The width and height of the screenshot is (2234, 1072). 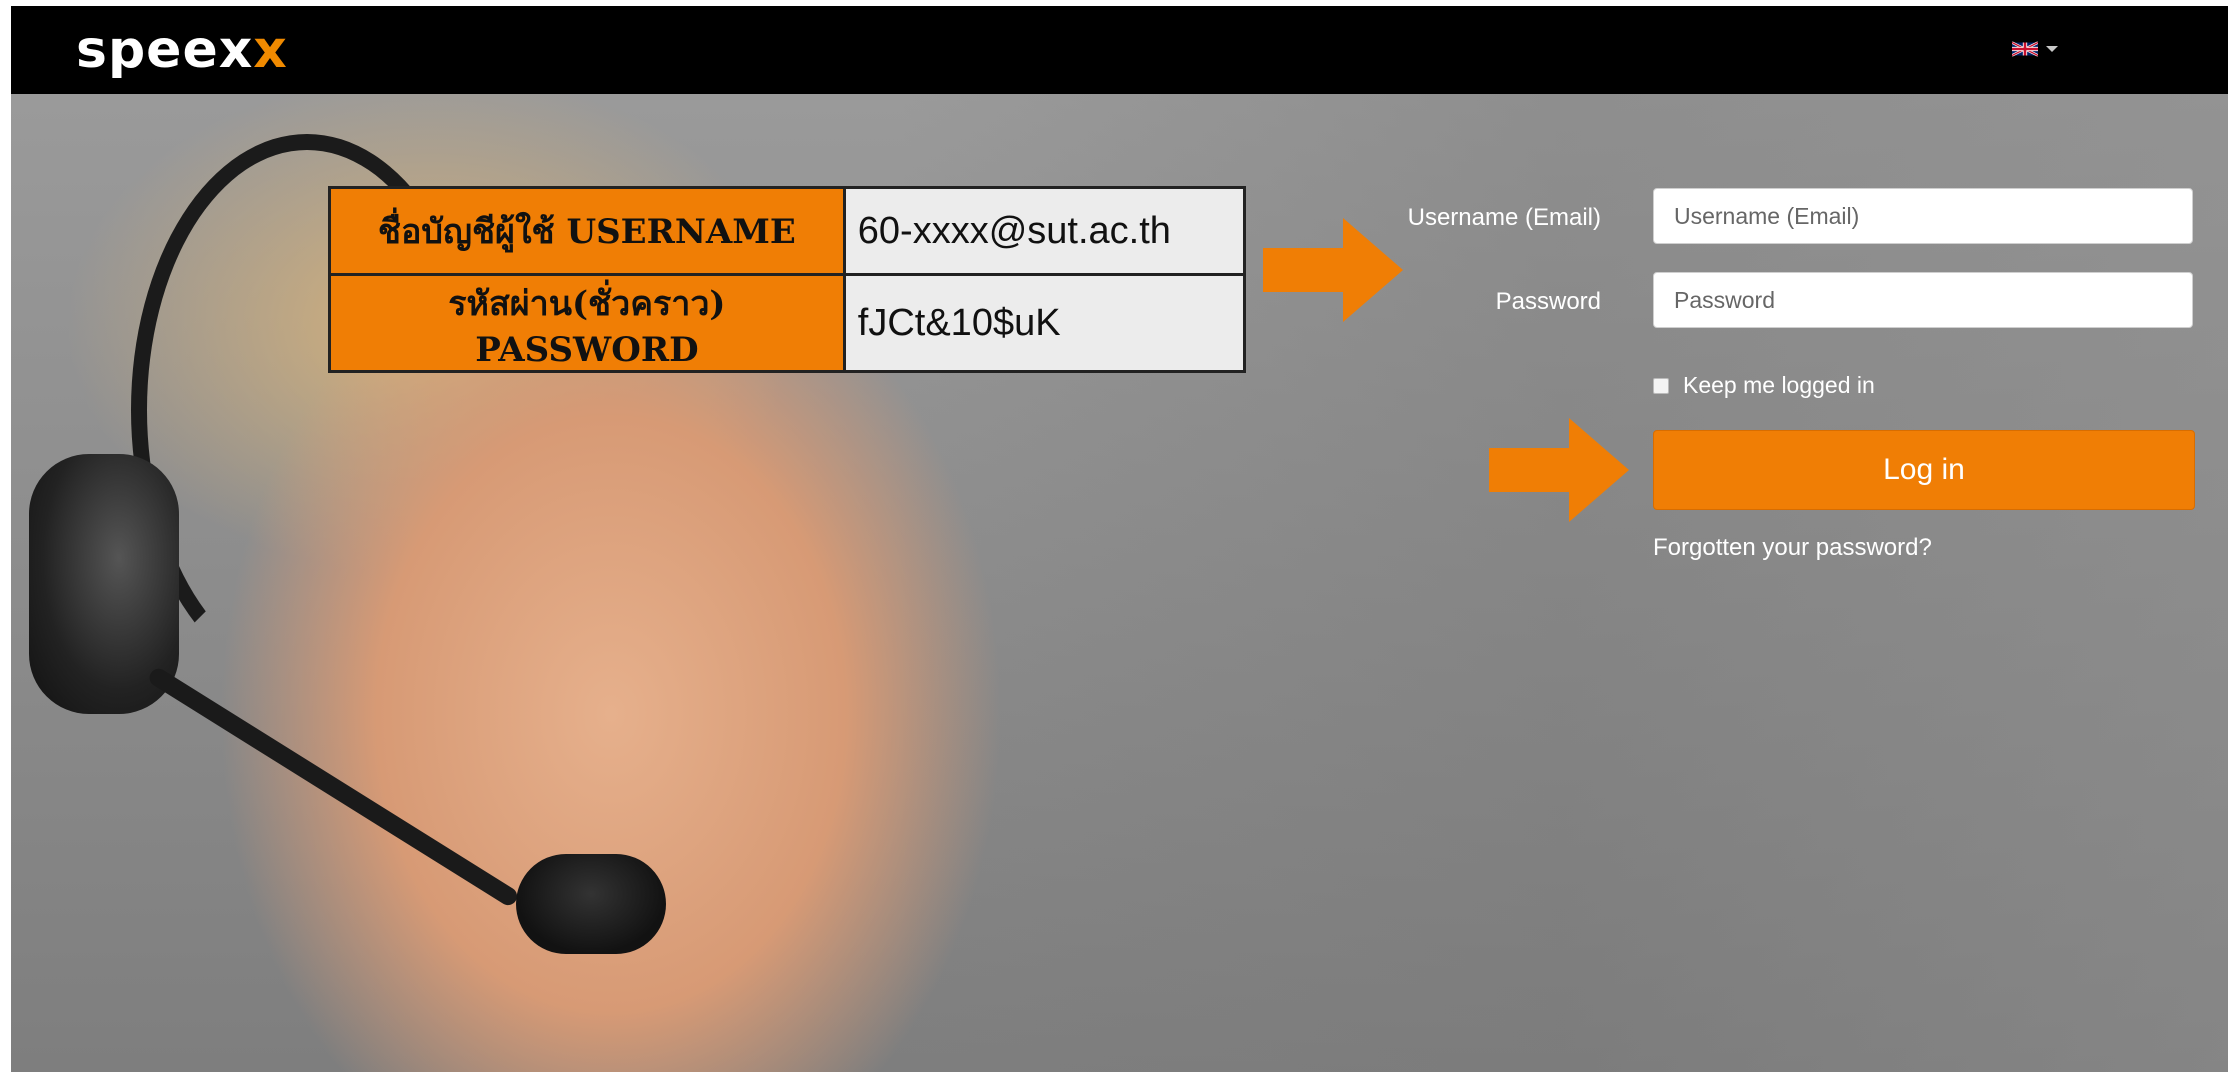 I want to click on arrow-right-icon, so click(x=1559, y=470).